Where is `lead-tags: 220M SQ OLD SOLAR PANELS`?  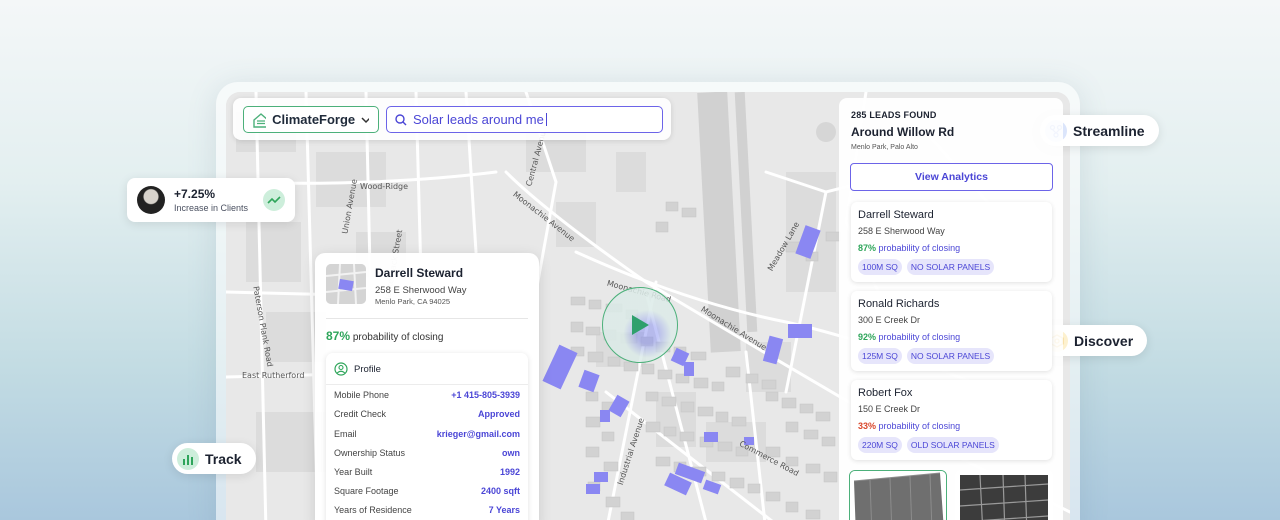 lead-tags: 220M SQ OLD SOLAR PANELS is located at coordinates (928, 445).